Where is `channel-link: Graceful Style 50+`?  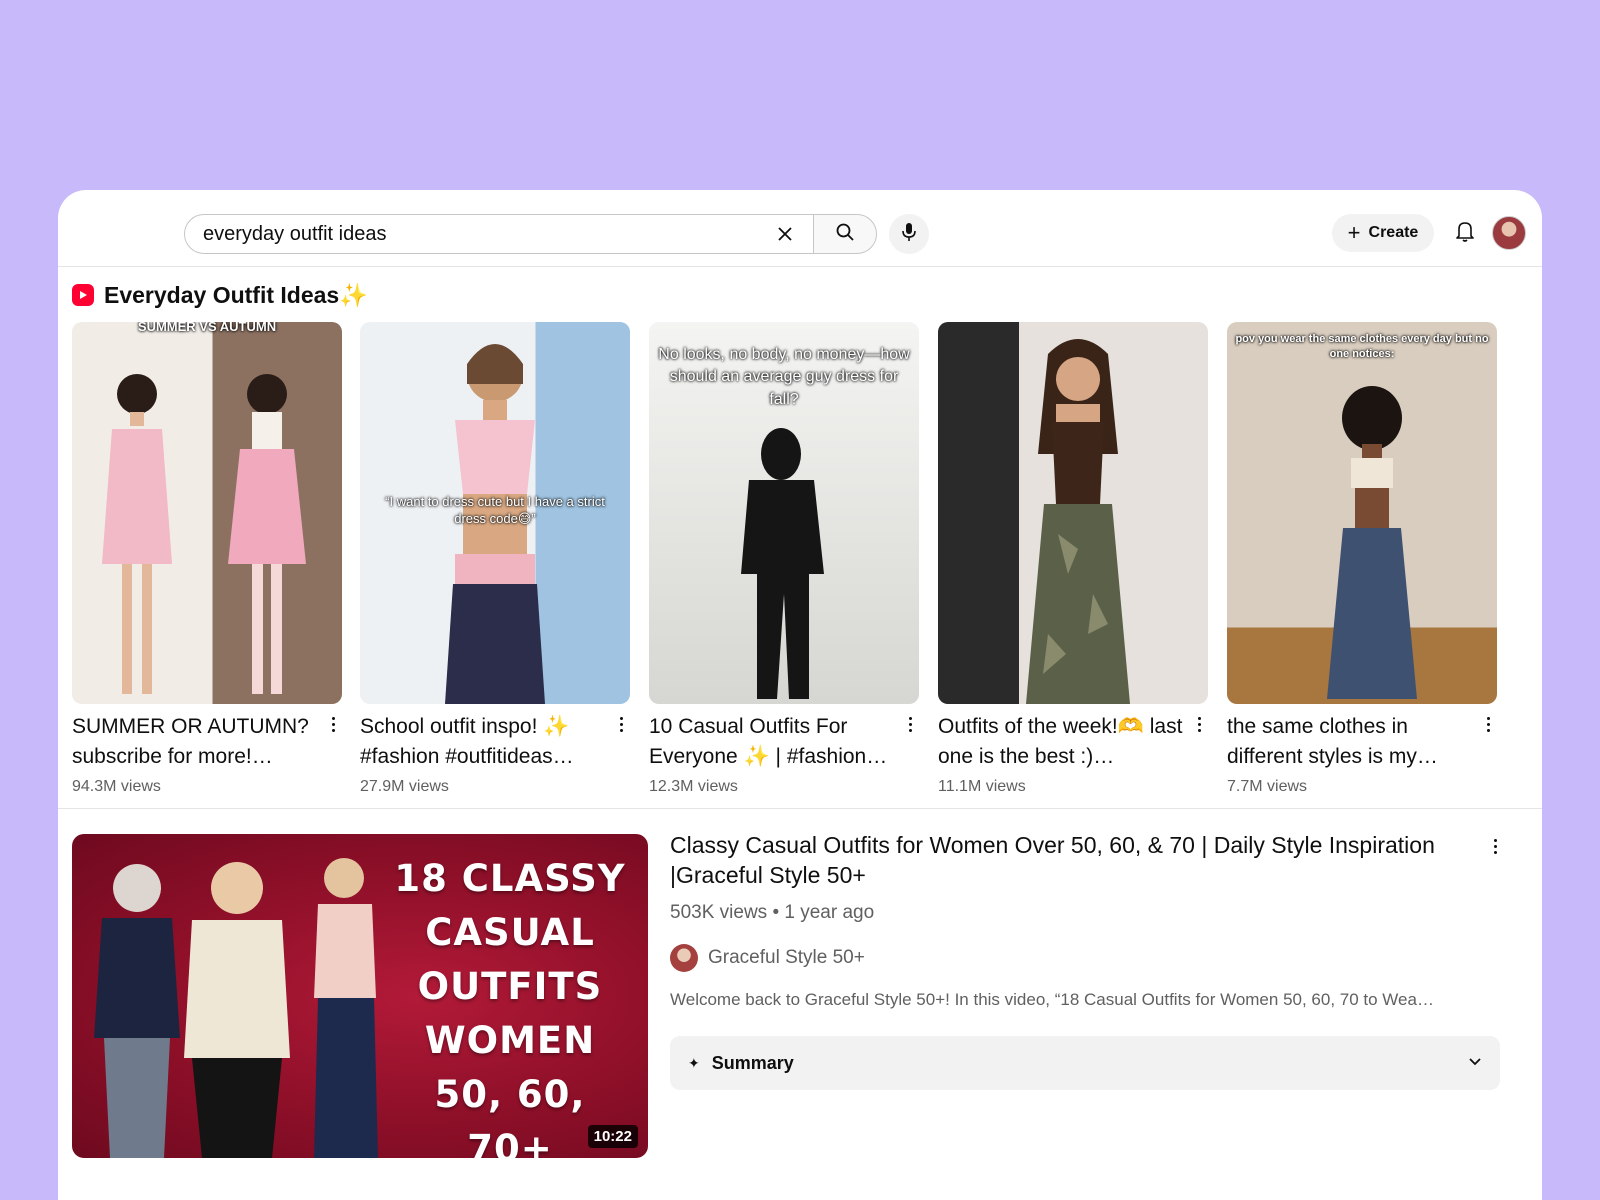
channel-link: Graceful Style 50+ is located at coordinates (767, 958).